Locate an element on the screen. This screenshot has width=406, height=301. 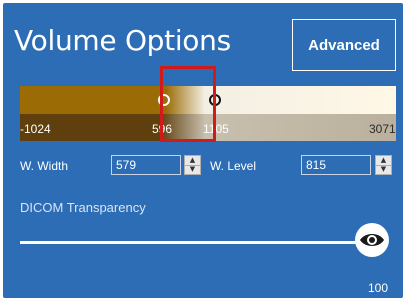
width-label: W. Width is located at coordinates (44, 166).